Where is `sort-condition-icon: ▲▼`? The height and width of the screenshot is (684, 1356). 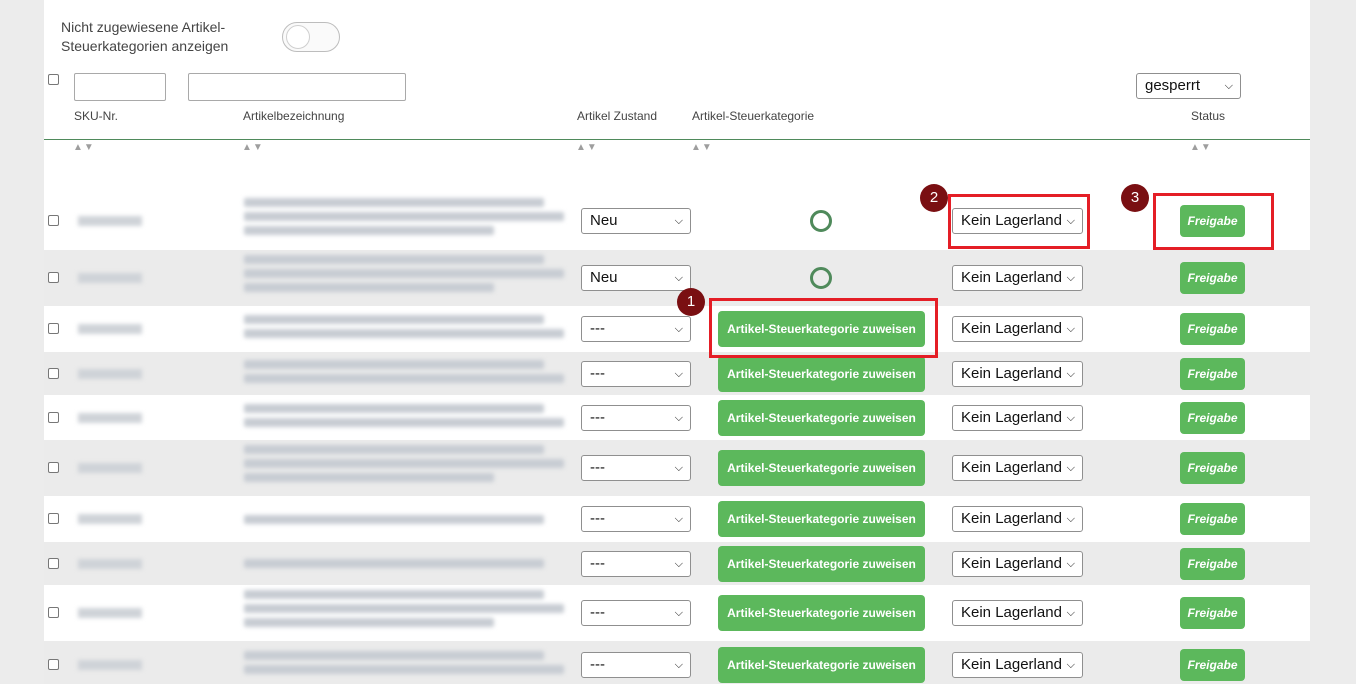
sort-condition-icon: ▲▼ is located at coordinates (587, 147).